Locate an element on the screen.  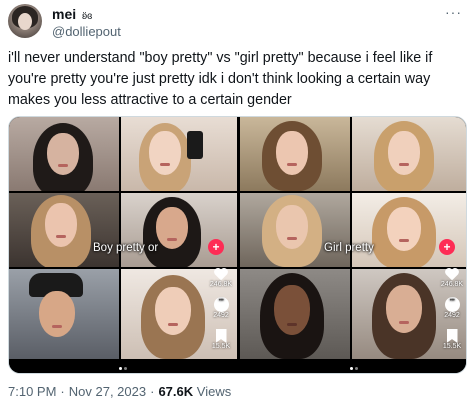
user-handle: @dolliepout is located at coordinates (86, 31).